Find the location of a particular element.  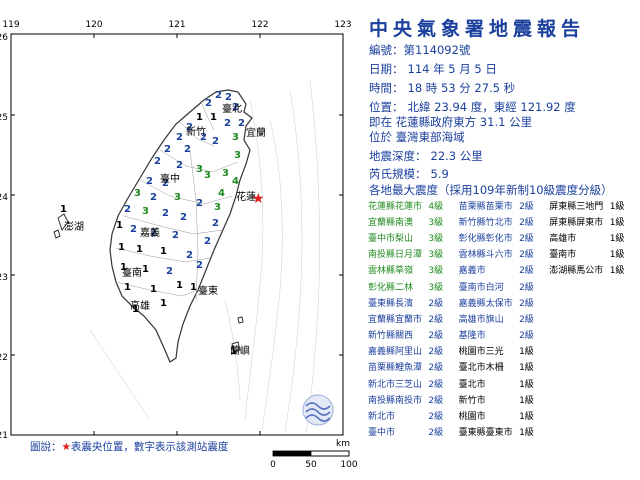

station-level: 4級 is located at coordinates (436, 206).